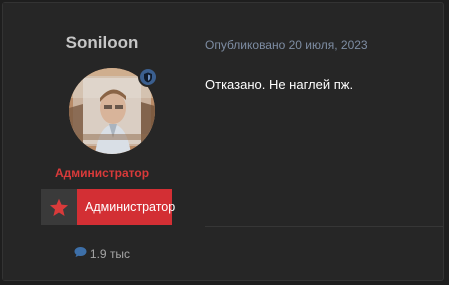 This screenshot has width=449, height=285. Describe the element at coordinates (148, 77) in the screenshot. I see `shield-icon` at that location.